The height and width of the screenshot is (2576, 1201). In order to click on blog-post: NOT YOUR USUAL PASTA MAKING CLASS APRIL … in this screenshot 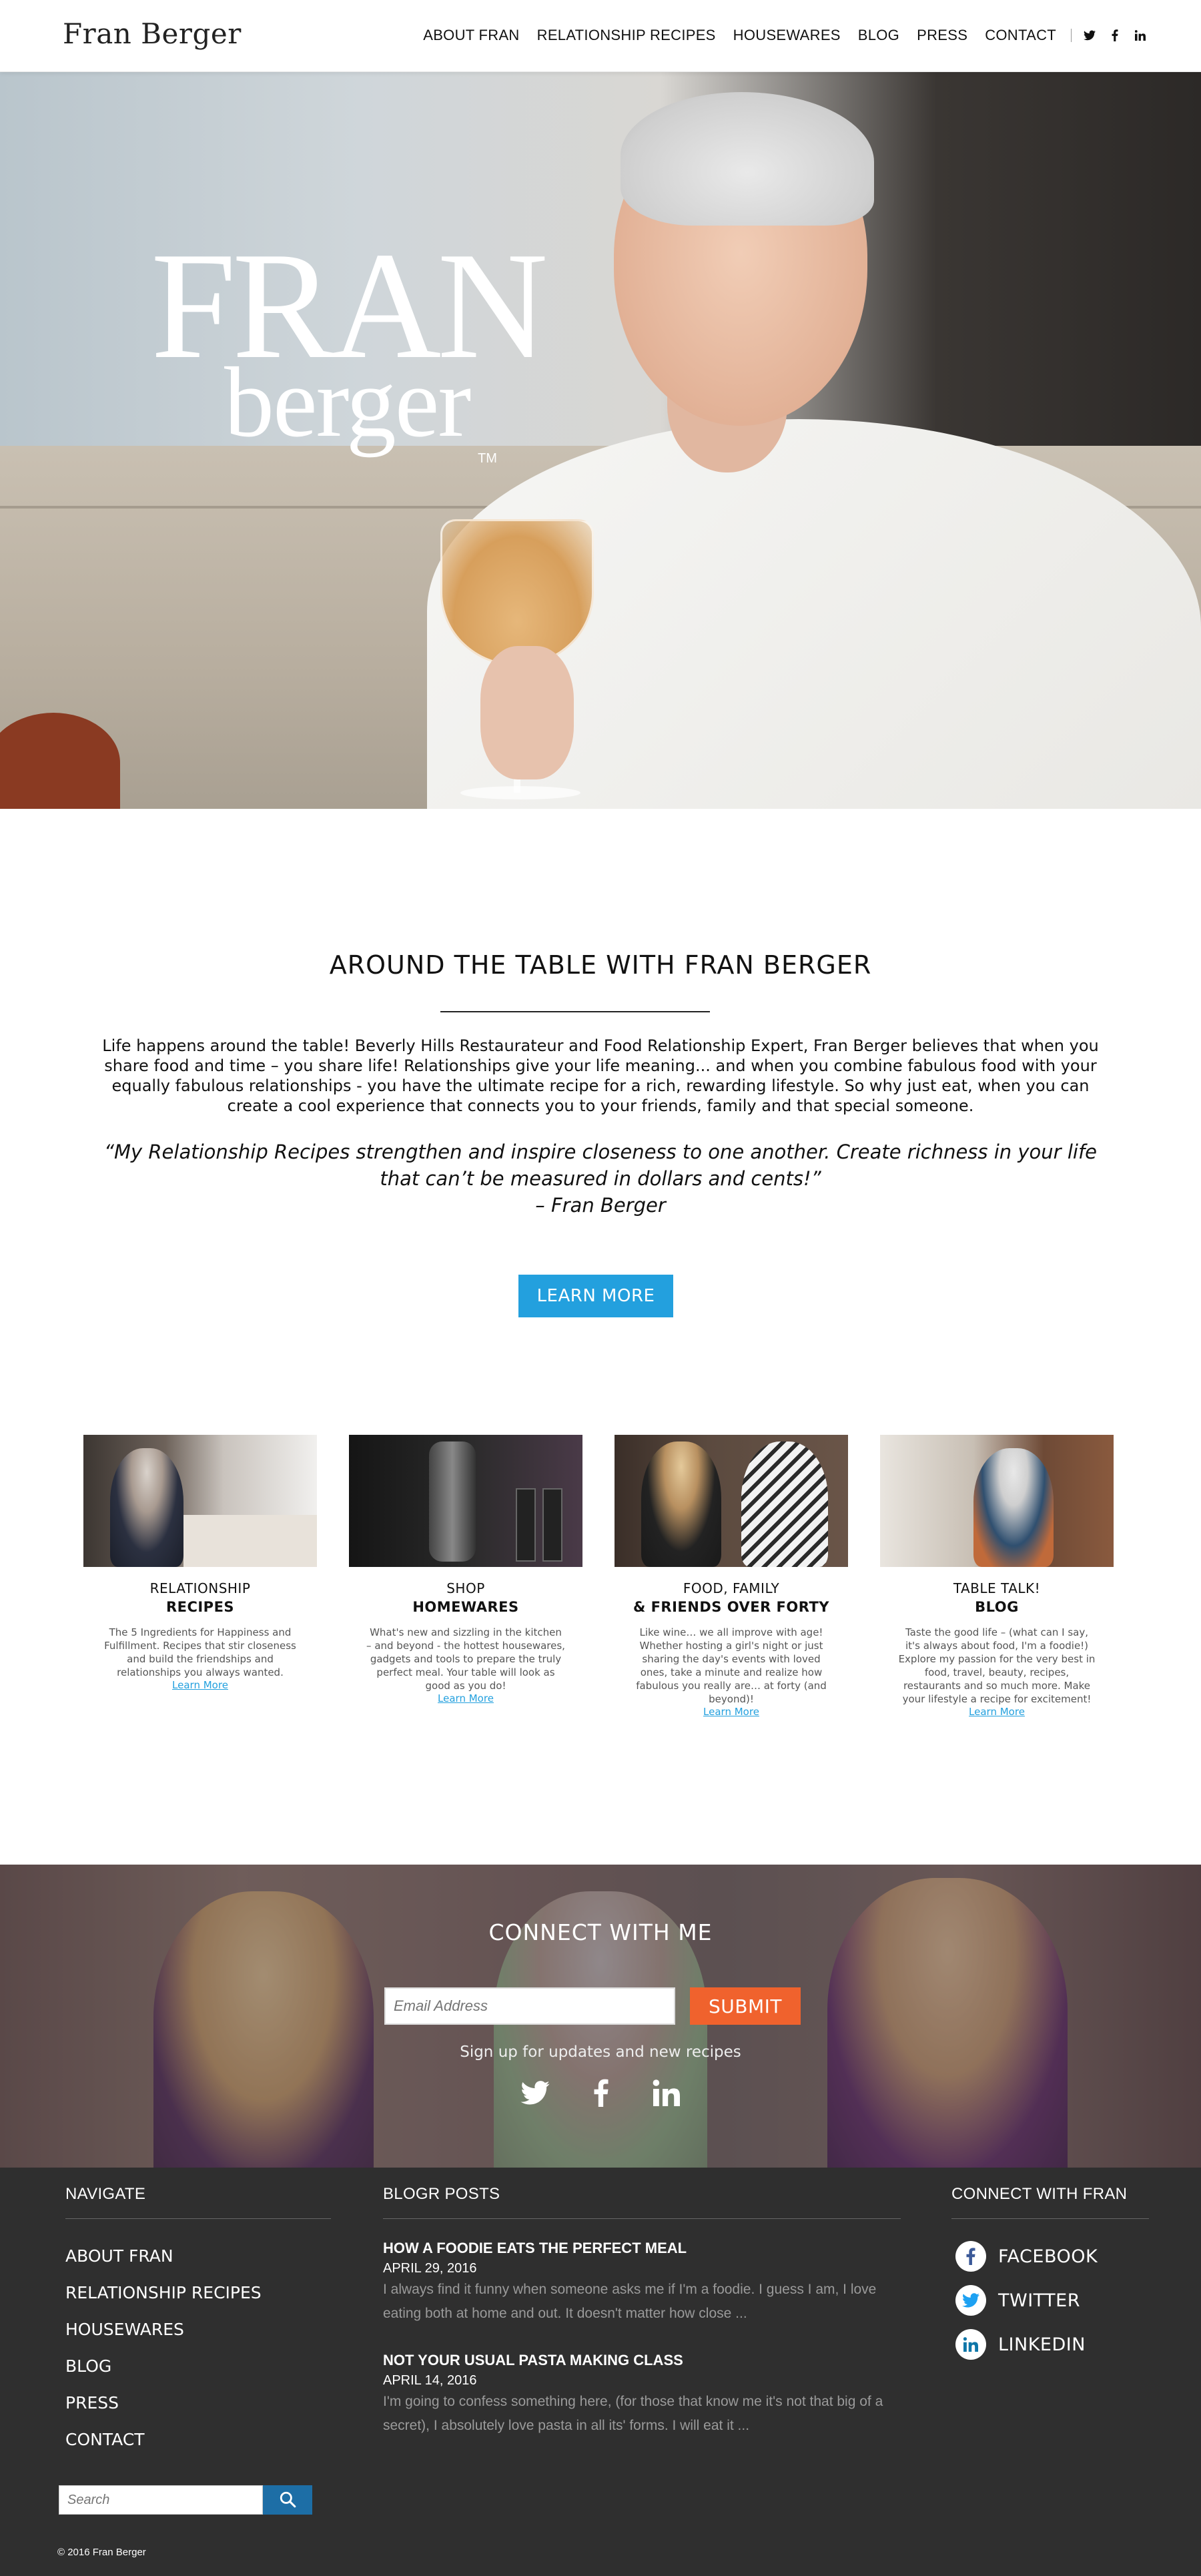, I will do `click(633, 2395)`.